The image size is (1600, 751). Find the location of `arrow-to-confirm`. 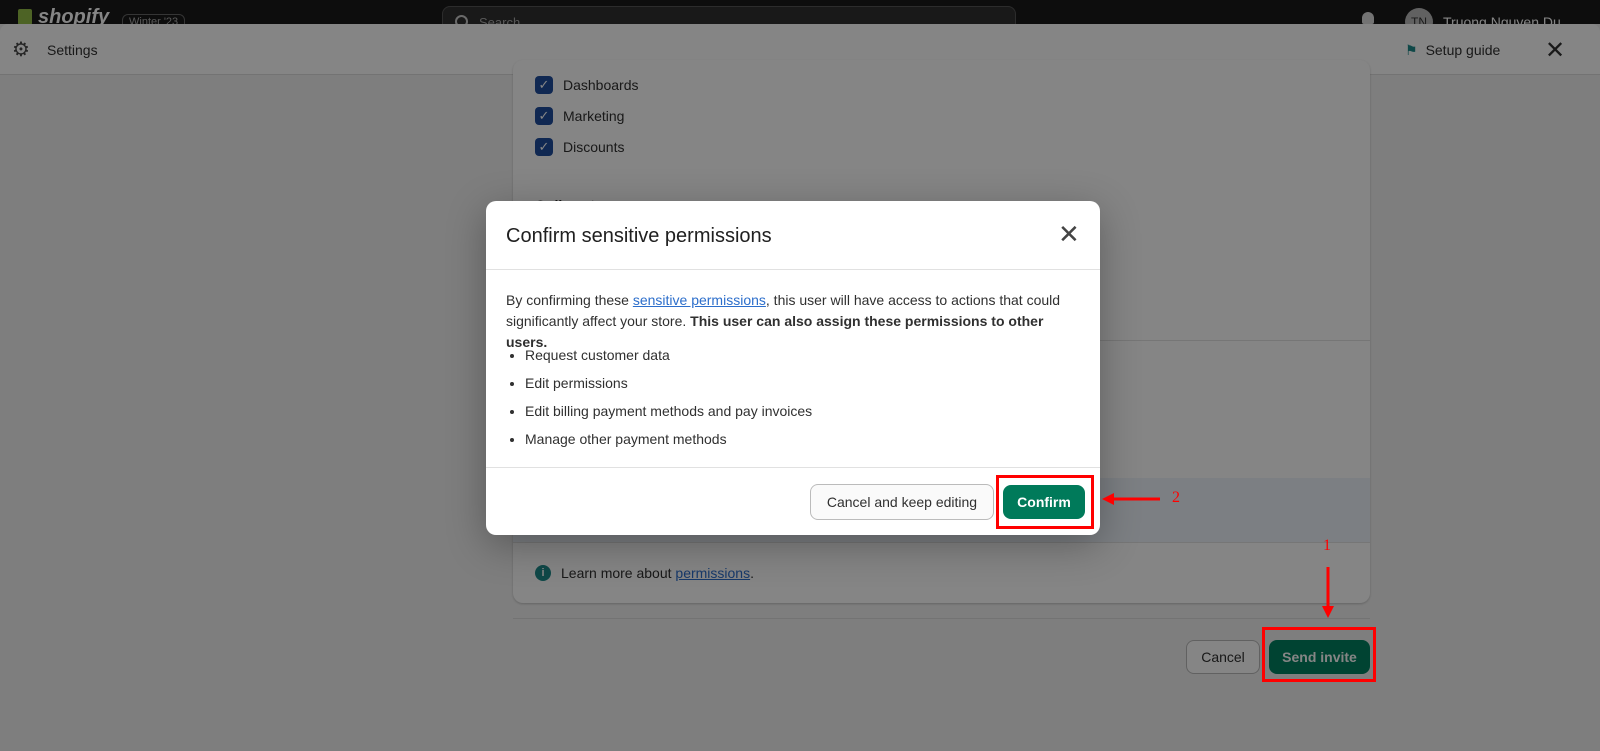

arrow-to-confirm is located at coordinates (1131, 499).